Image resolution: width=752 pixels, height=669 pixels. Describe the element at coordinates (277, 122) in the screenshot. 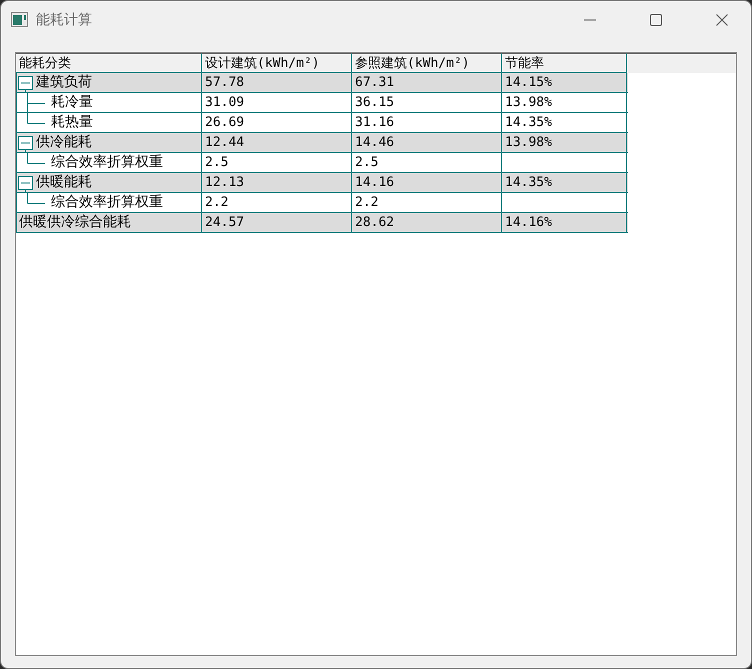

I see `table-cell: 26.69` at that location.